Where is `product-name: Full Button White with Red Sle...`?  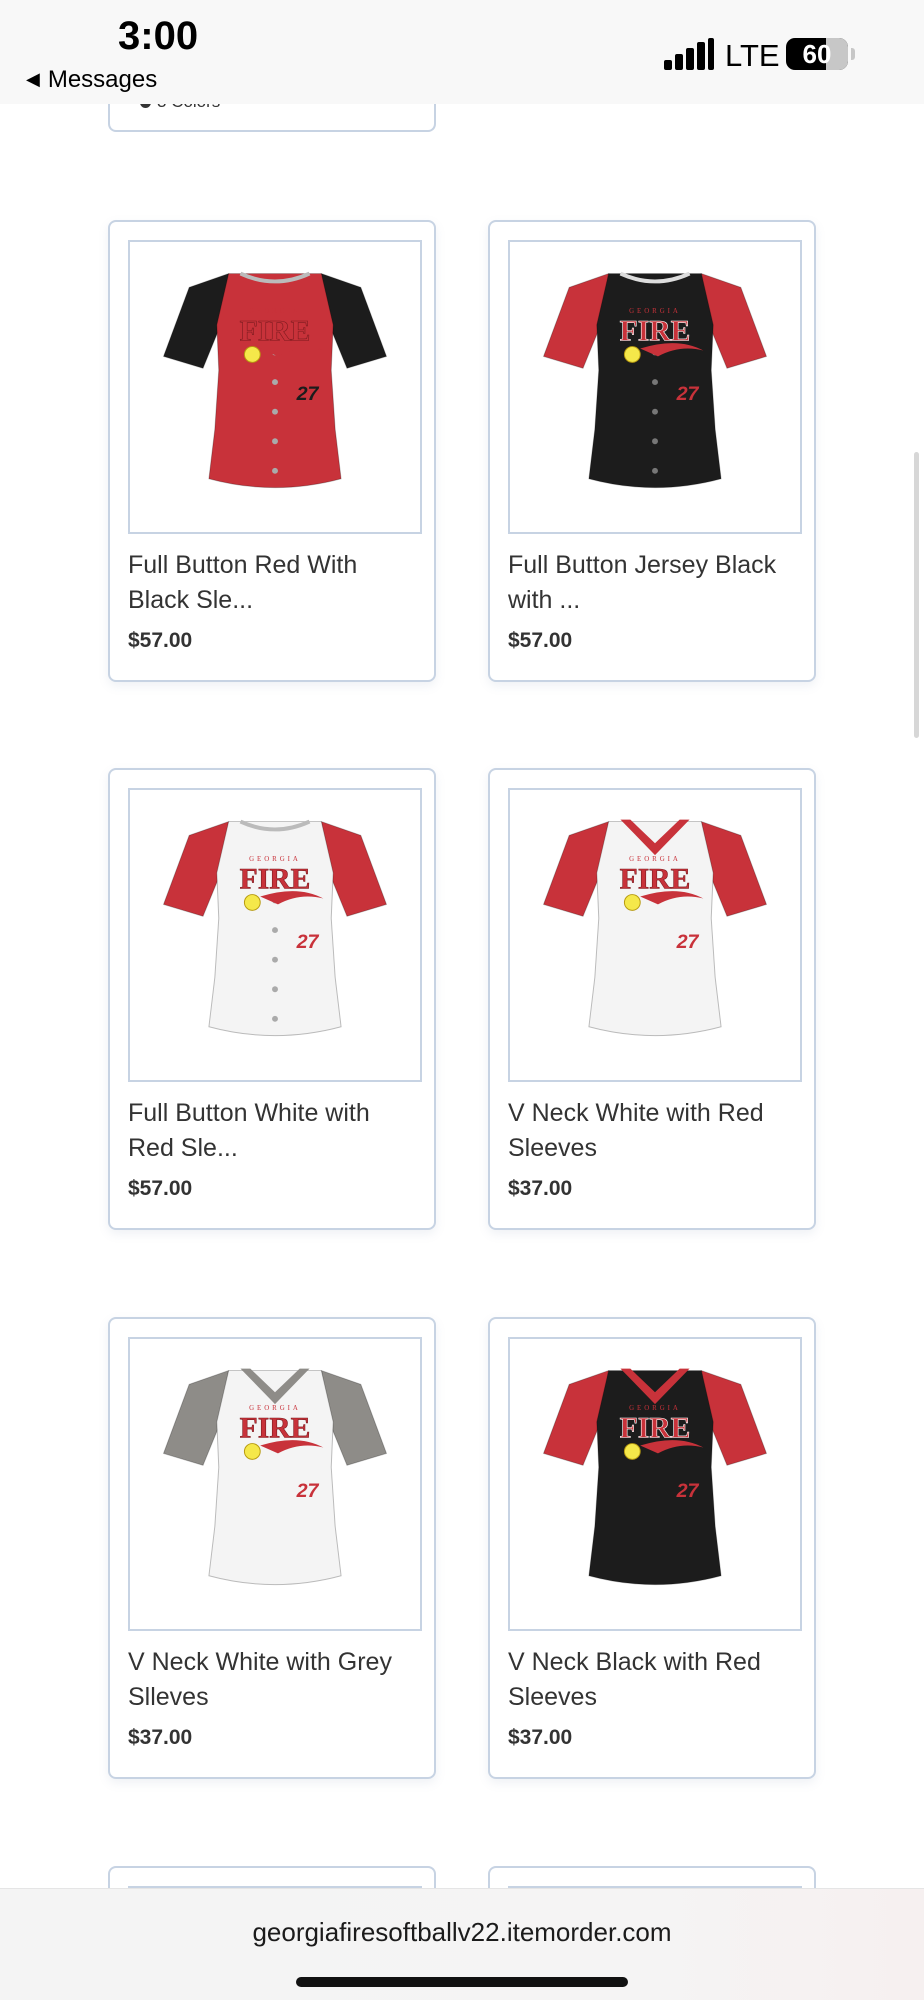
product-name: Full Button White with Red Sle... is located at coordinates (278, 1131).